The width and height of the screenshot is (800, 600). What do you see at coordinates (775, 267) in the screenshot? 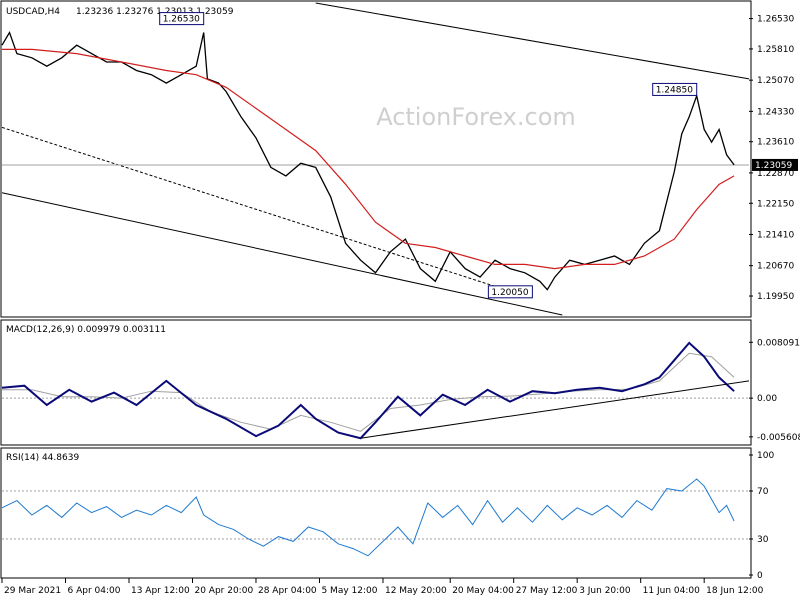
I see `price-tick-label: 1.20670` at bounding box center [775, 267].